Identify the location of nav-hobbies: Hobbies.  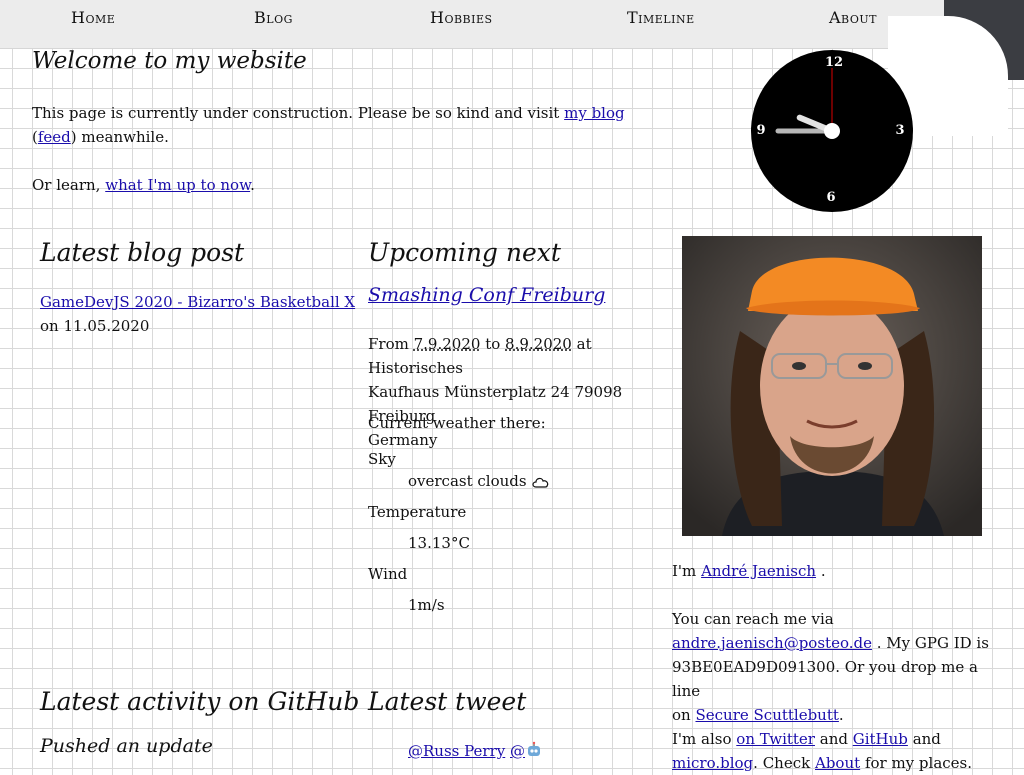
(461, 17).